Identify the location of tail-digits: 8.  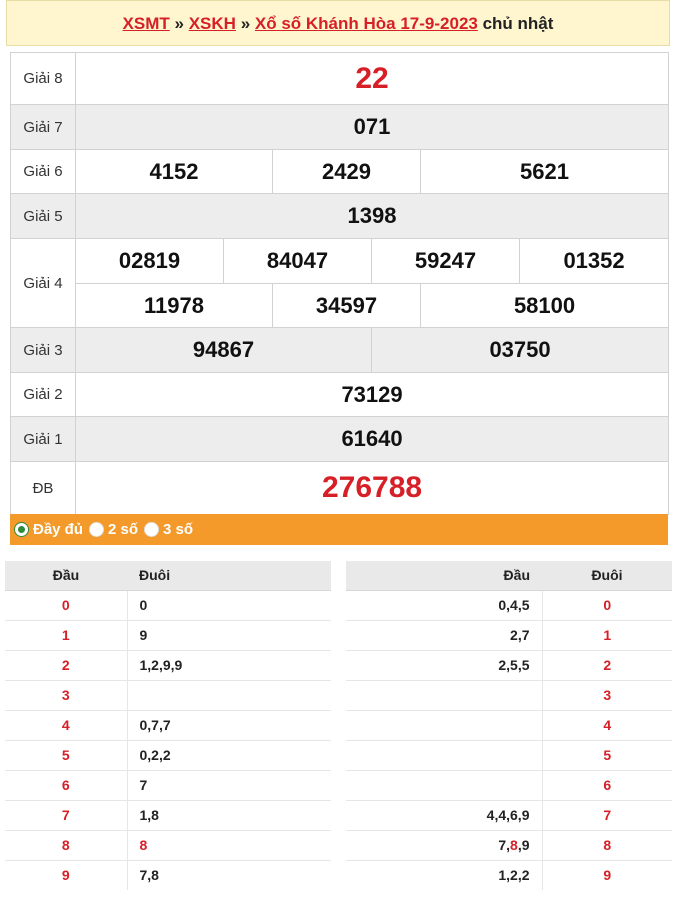
(228, 844).